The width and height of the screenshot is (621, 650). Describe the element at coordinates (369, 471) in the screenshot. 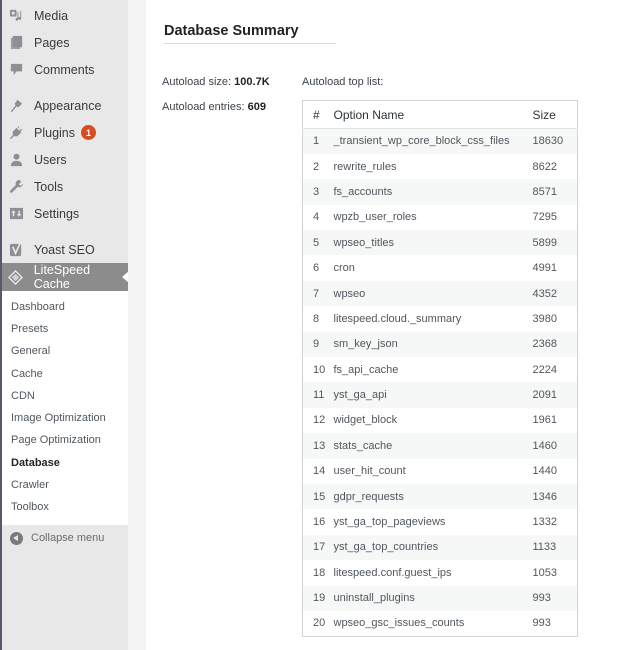

I see `option-name: user_hit_count` at that location.